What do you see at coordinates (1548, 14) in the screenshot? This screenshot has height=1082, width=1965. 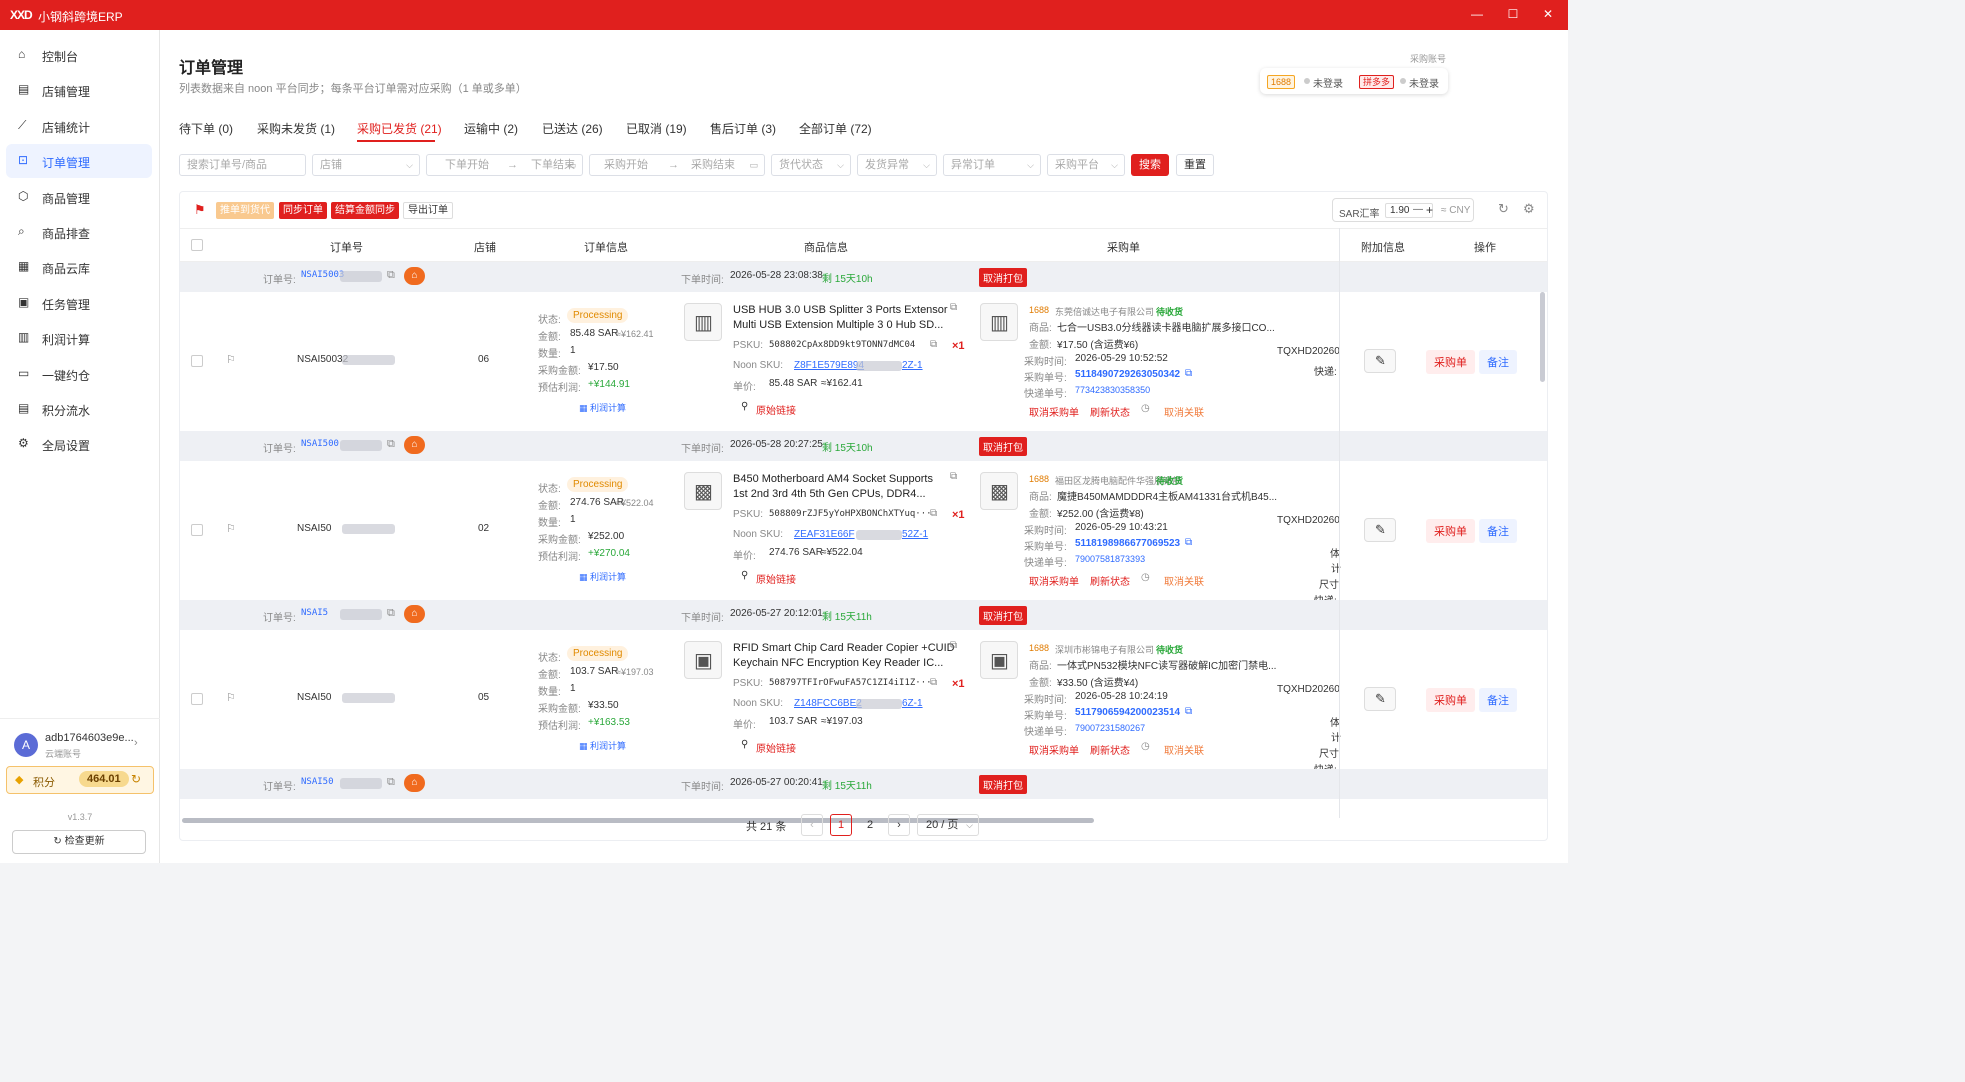 I see `close-icon: ✕` at bounding box center [1548, 14].